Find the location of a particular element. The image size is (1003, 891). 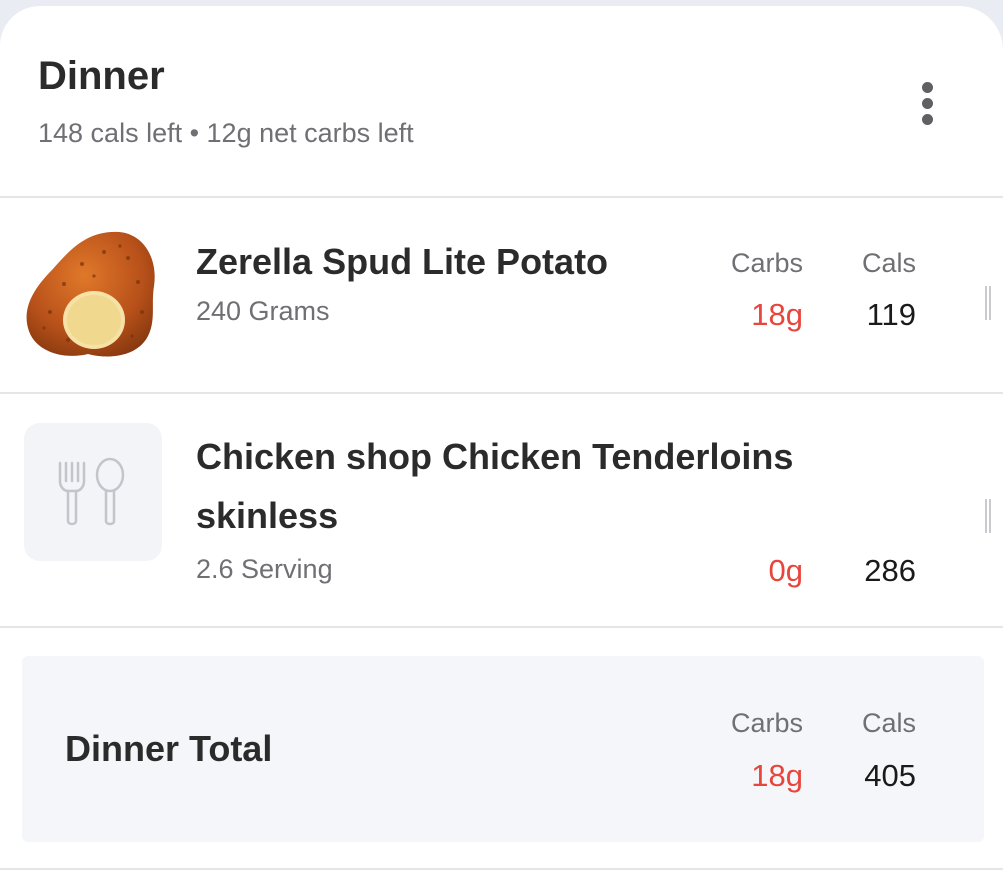

food-name: Zerella Spud Lite Potato is located at coordinates (402, 261).